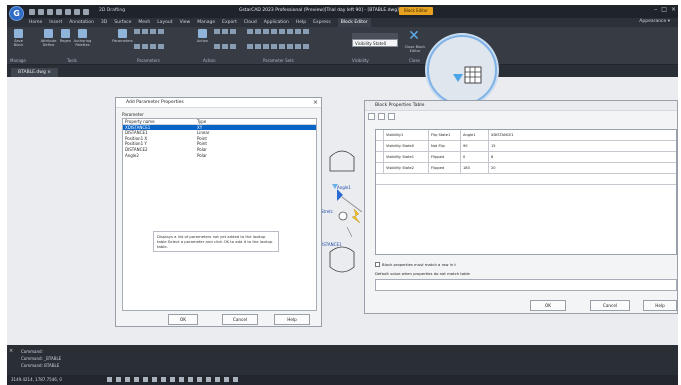 This screenshot has width=681, height=385. I want to click on table-cell: 0, so click(475, 157).